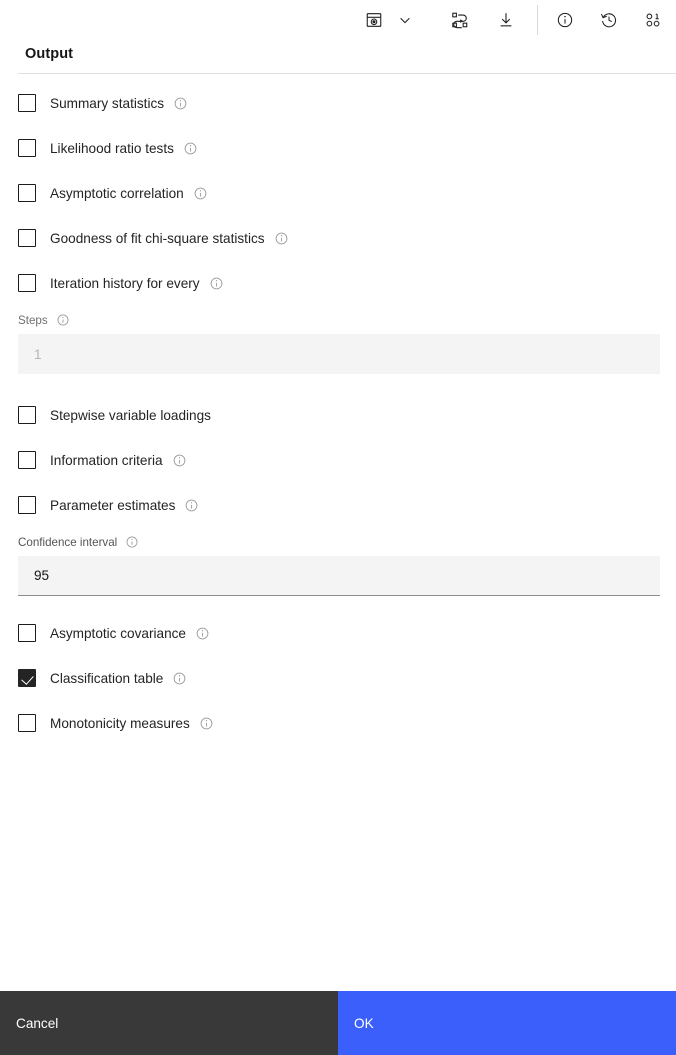 The height and width of the screenshot is (1055, 676). Describe the element at coordinates (537, 20) in the screenshot. I see `toolbar-separator` at that location.